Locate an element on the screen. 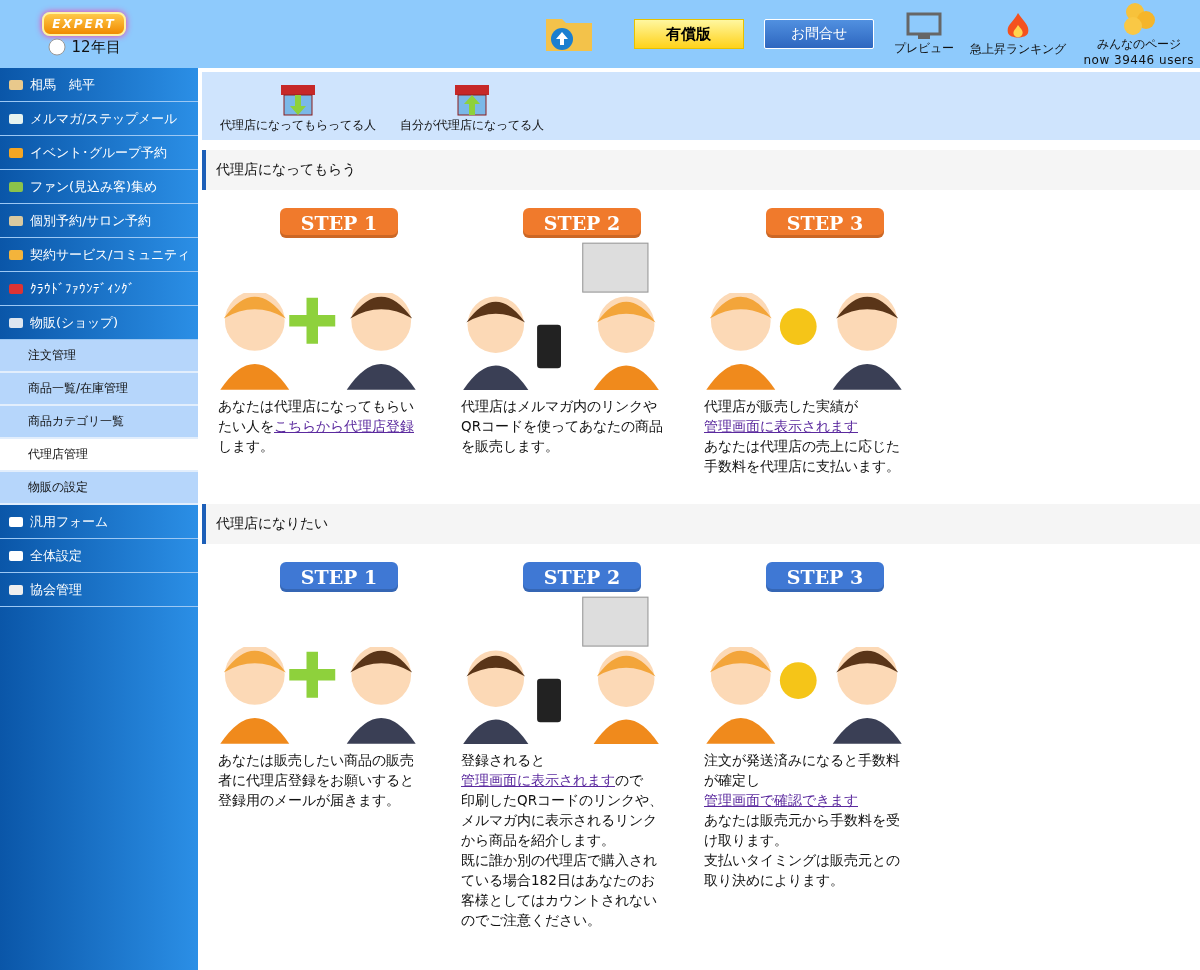  step-description: 代理店が販売した実績が 管理画面に表示されます is located at coordinates (781, 416).